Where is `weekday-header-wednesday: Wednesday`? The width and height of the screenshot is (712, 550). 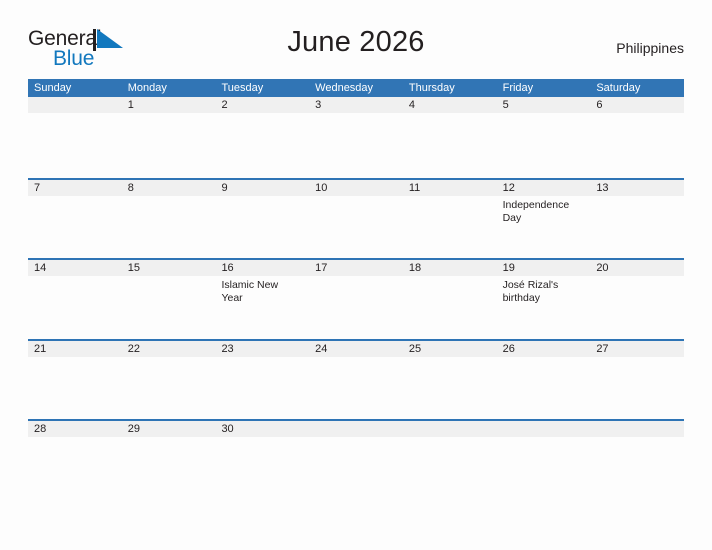
weekday-header-wednesday: Wednesday is located at coordinates (344, 88).